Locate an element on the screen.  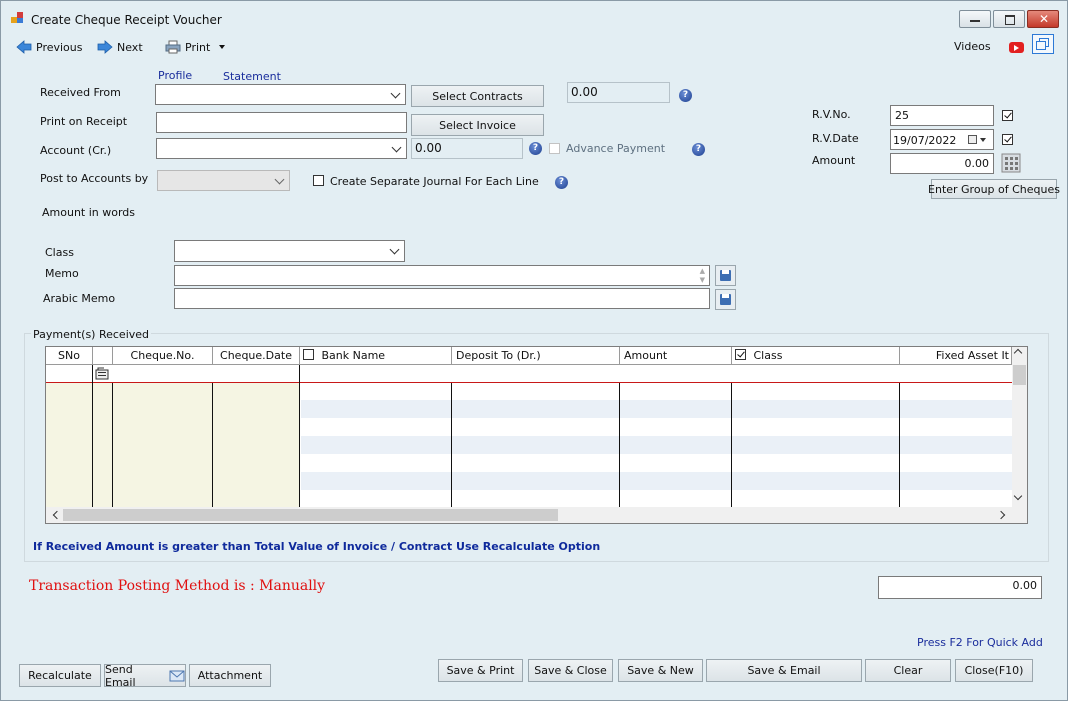
col-header-blank is located at coordinates (103, 356).